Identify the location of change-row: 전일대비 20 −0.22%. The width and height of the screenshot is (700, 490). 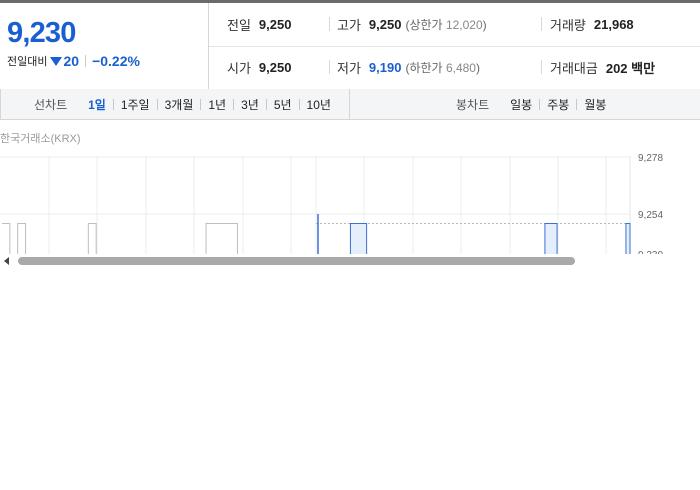
(73, 61).